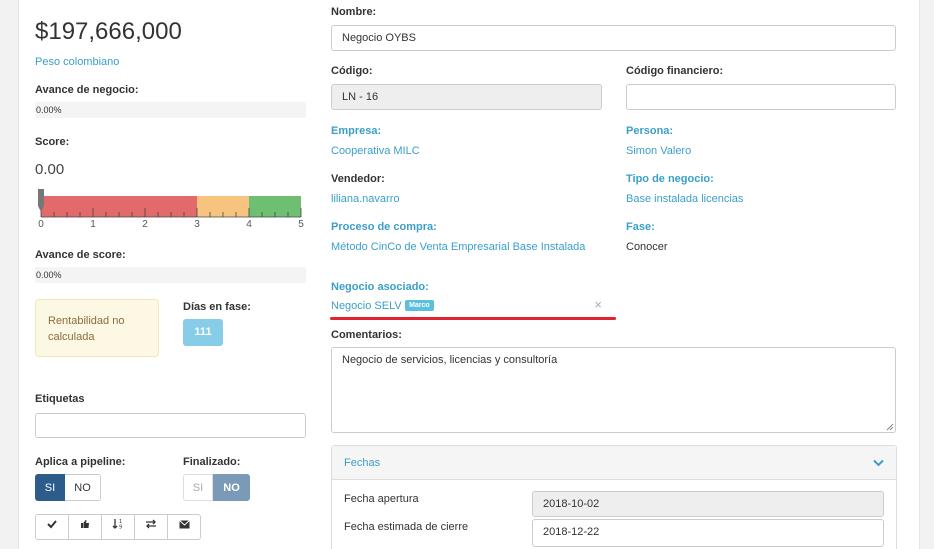 The image size is (934, 549). What do you see at coordinates (675, 71) in the screenshot?
I see `codigo-financiero-label: Código financiero:` at bounding box center [675, 71].